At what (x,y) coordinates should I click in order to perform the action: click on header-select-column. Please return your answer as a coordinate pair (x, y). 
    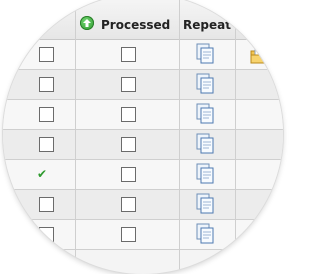
    Looking at the image, I should click on (39, 19).